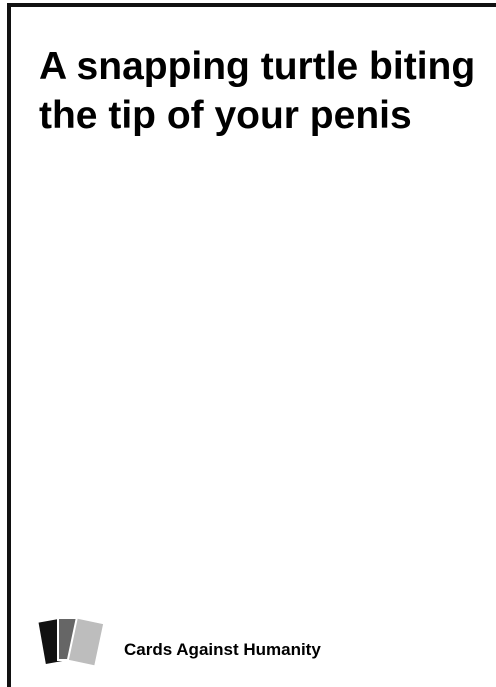  What do you see at coordinates (72, 642) in the screenshot?
I see `stacked-cards-logo-icon` at bounding box center [72, 642].